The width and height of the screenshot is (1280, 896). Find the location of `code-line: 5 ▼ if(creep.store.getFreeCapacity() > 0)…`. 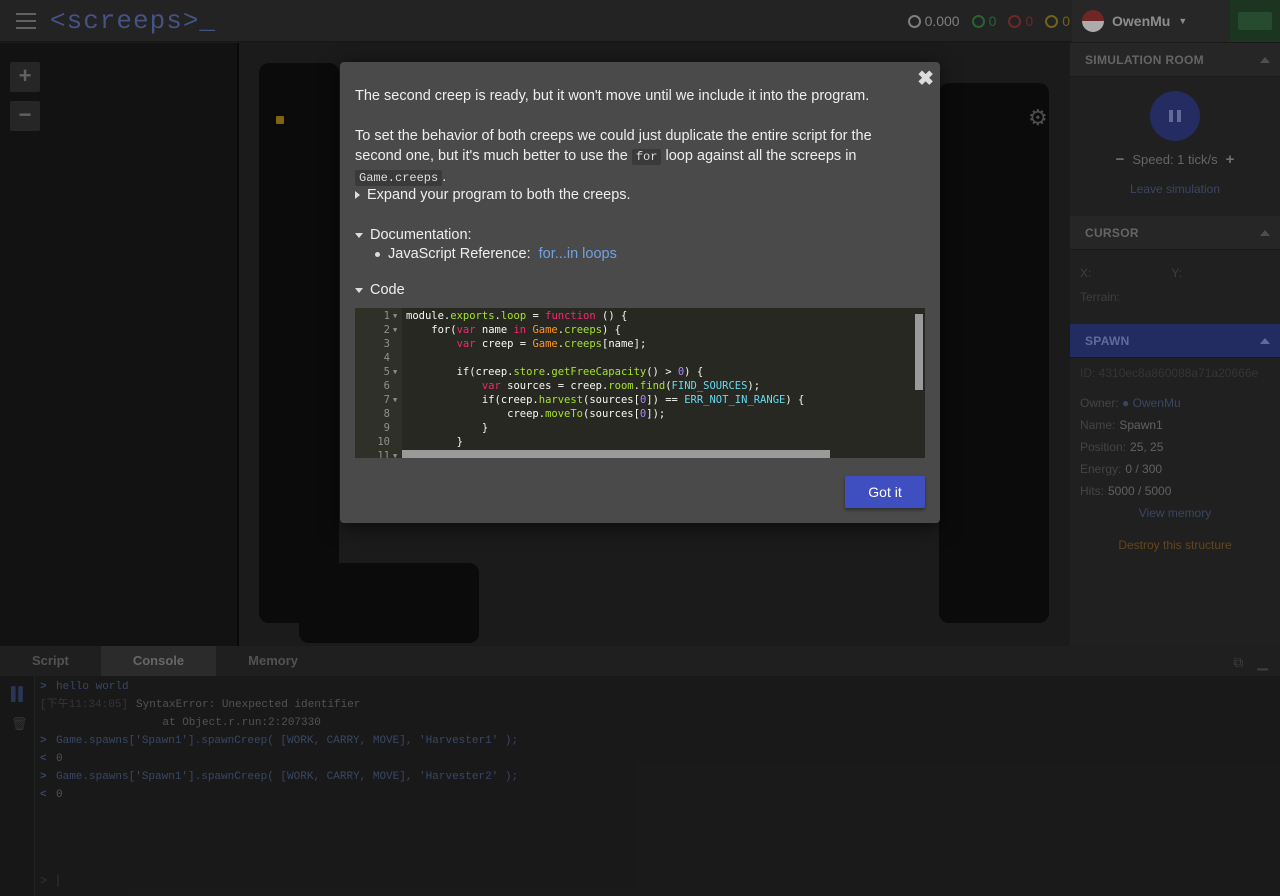

code-line: 5 ▼ if(creep.store.getFreeCapacity() > 0)… is located at coordinates (543, 372).